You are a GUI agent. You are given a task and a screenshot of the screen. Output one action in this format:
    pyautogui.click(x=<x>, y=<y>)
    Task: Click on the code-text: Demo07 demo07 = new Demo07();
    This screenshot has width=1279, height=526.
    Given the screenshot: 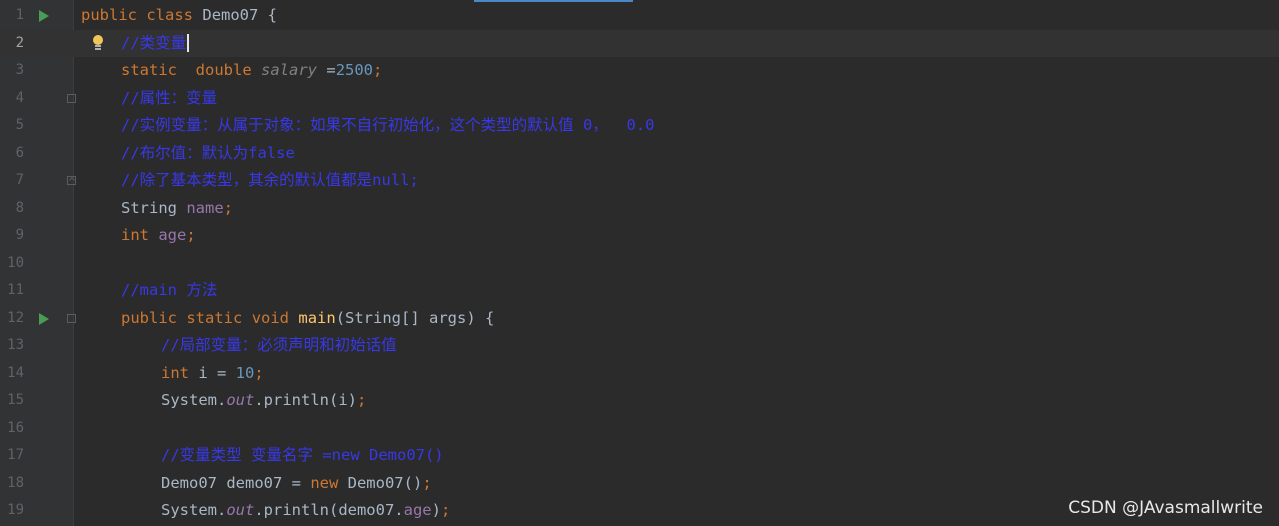 What is the action you would take?
    pyautogui.click(x=296, y=482)
    